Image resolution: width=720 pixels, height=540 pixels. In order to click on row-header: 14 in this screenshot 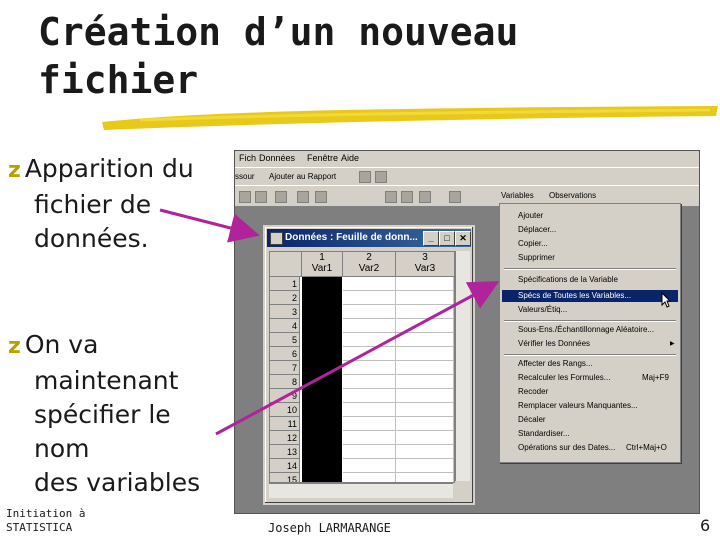, I will do `click(285, 466)`.